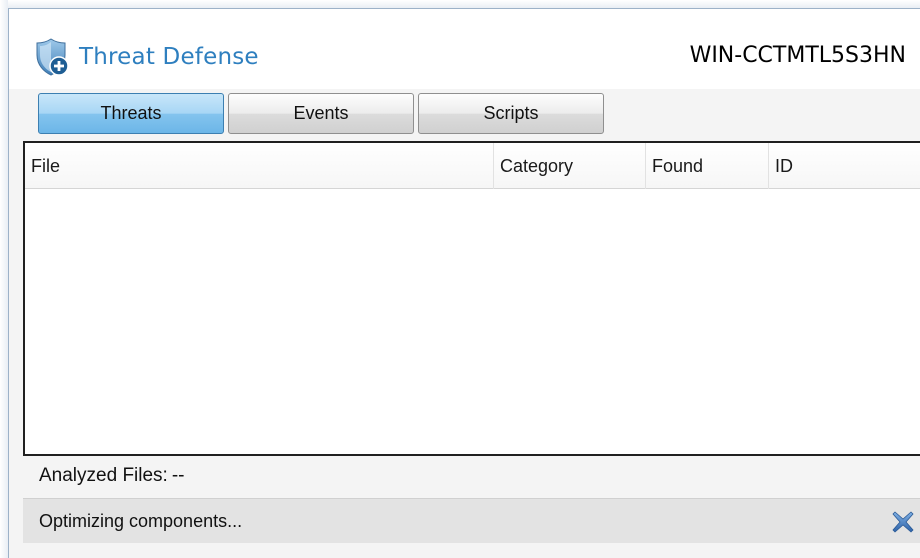  Describe the element at coordinates (460, 4) in the screenshot. I see `window-top-edge` at that location.